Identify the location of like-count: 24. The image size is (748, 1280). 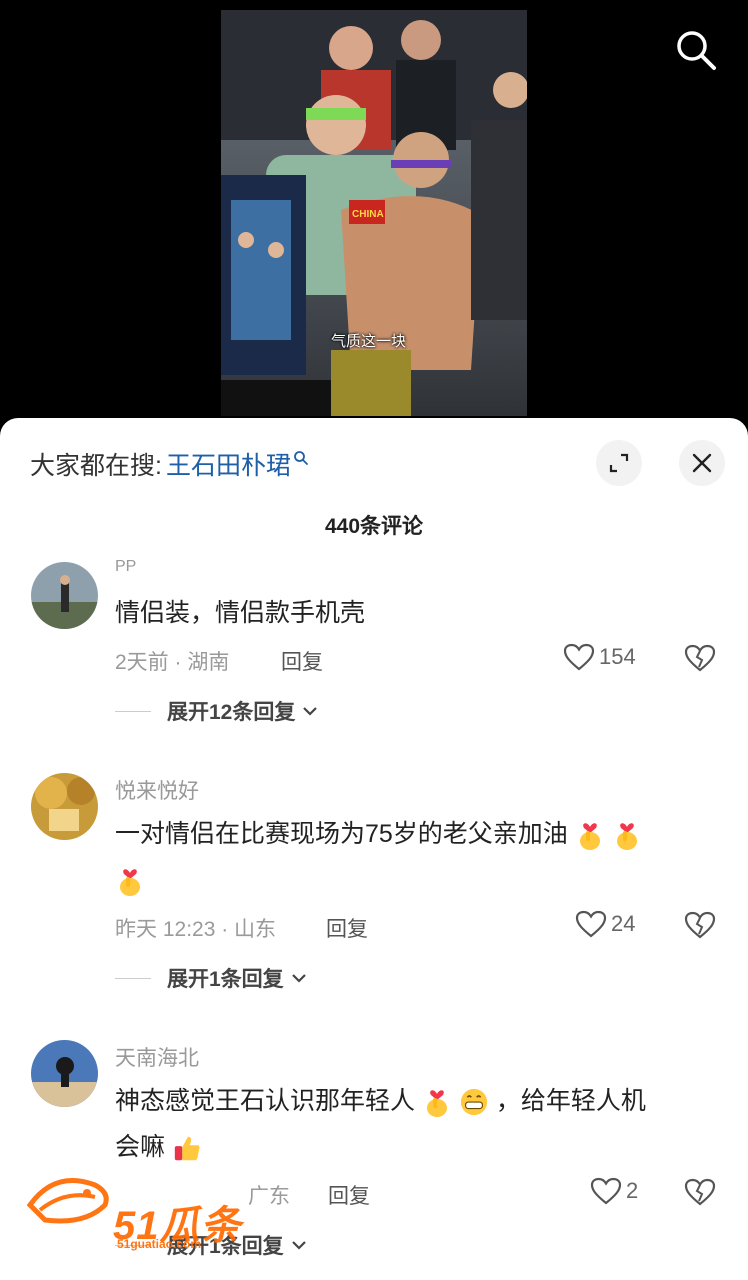
(623, 923).